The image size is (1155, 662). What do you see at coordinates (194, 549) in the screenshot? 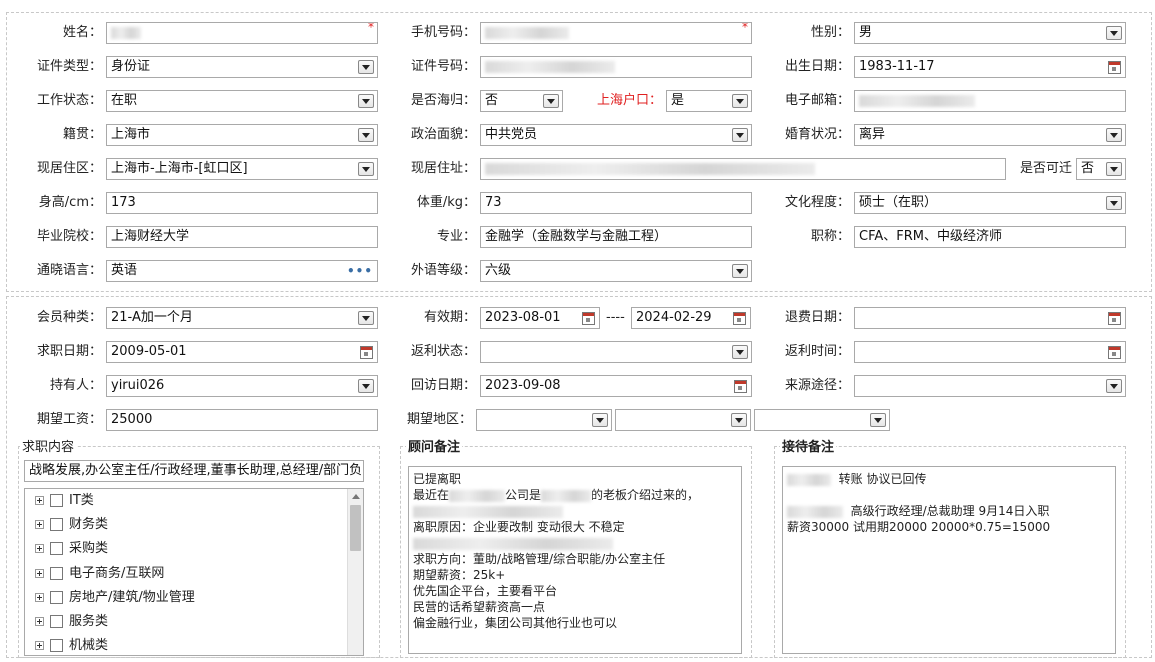
I see `tree-item: 采购类` at bounding box center [194, 549].